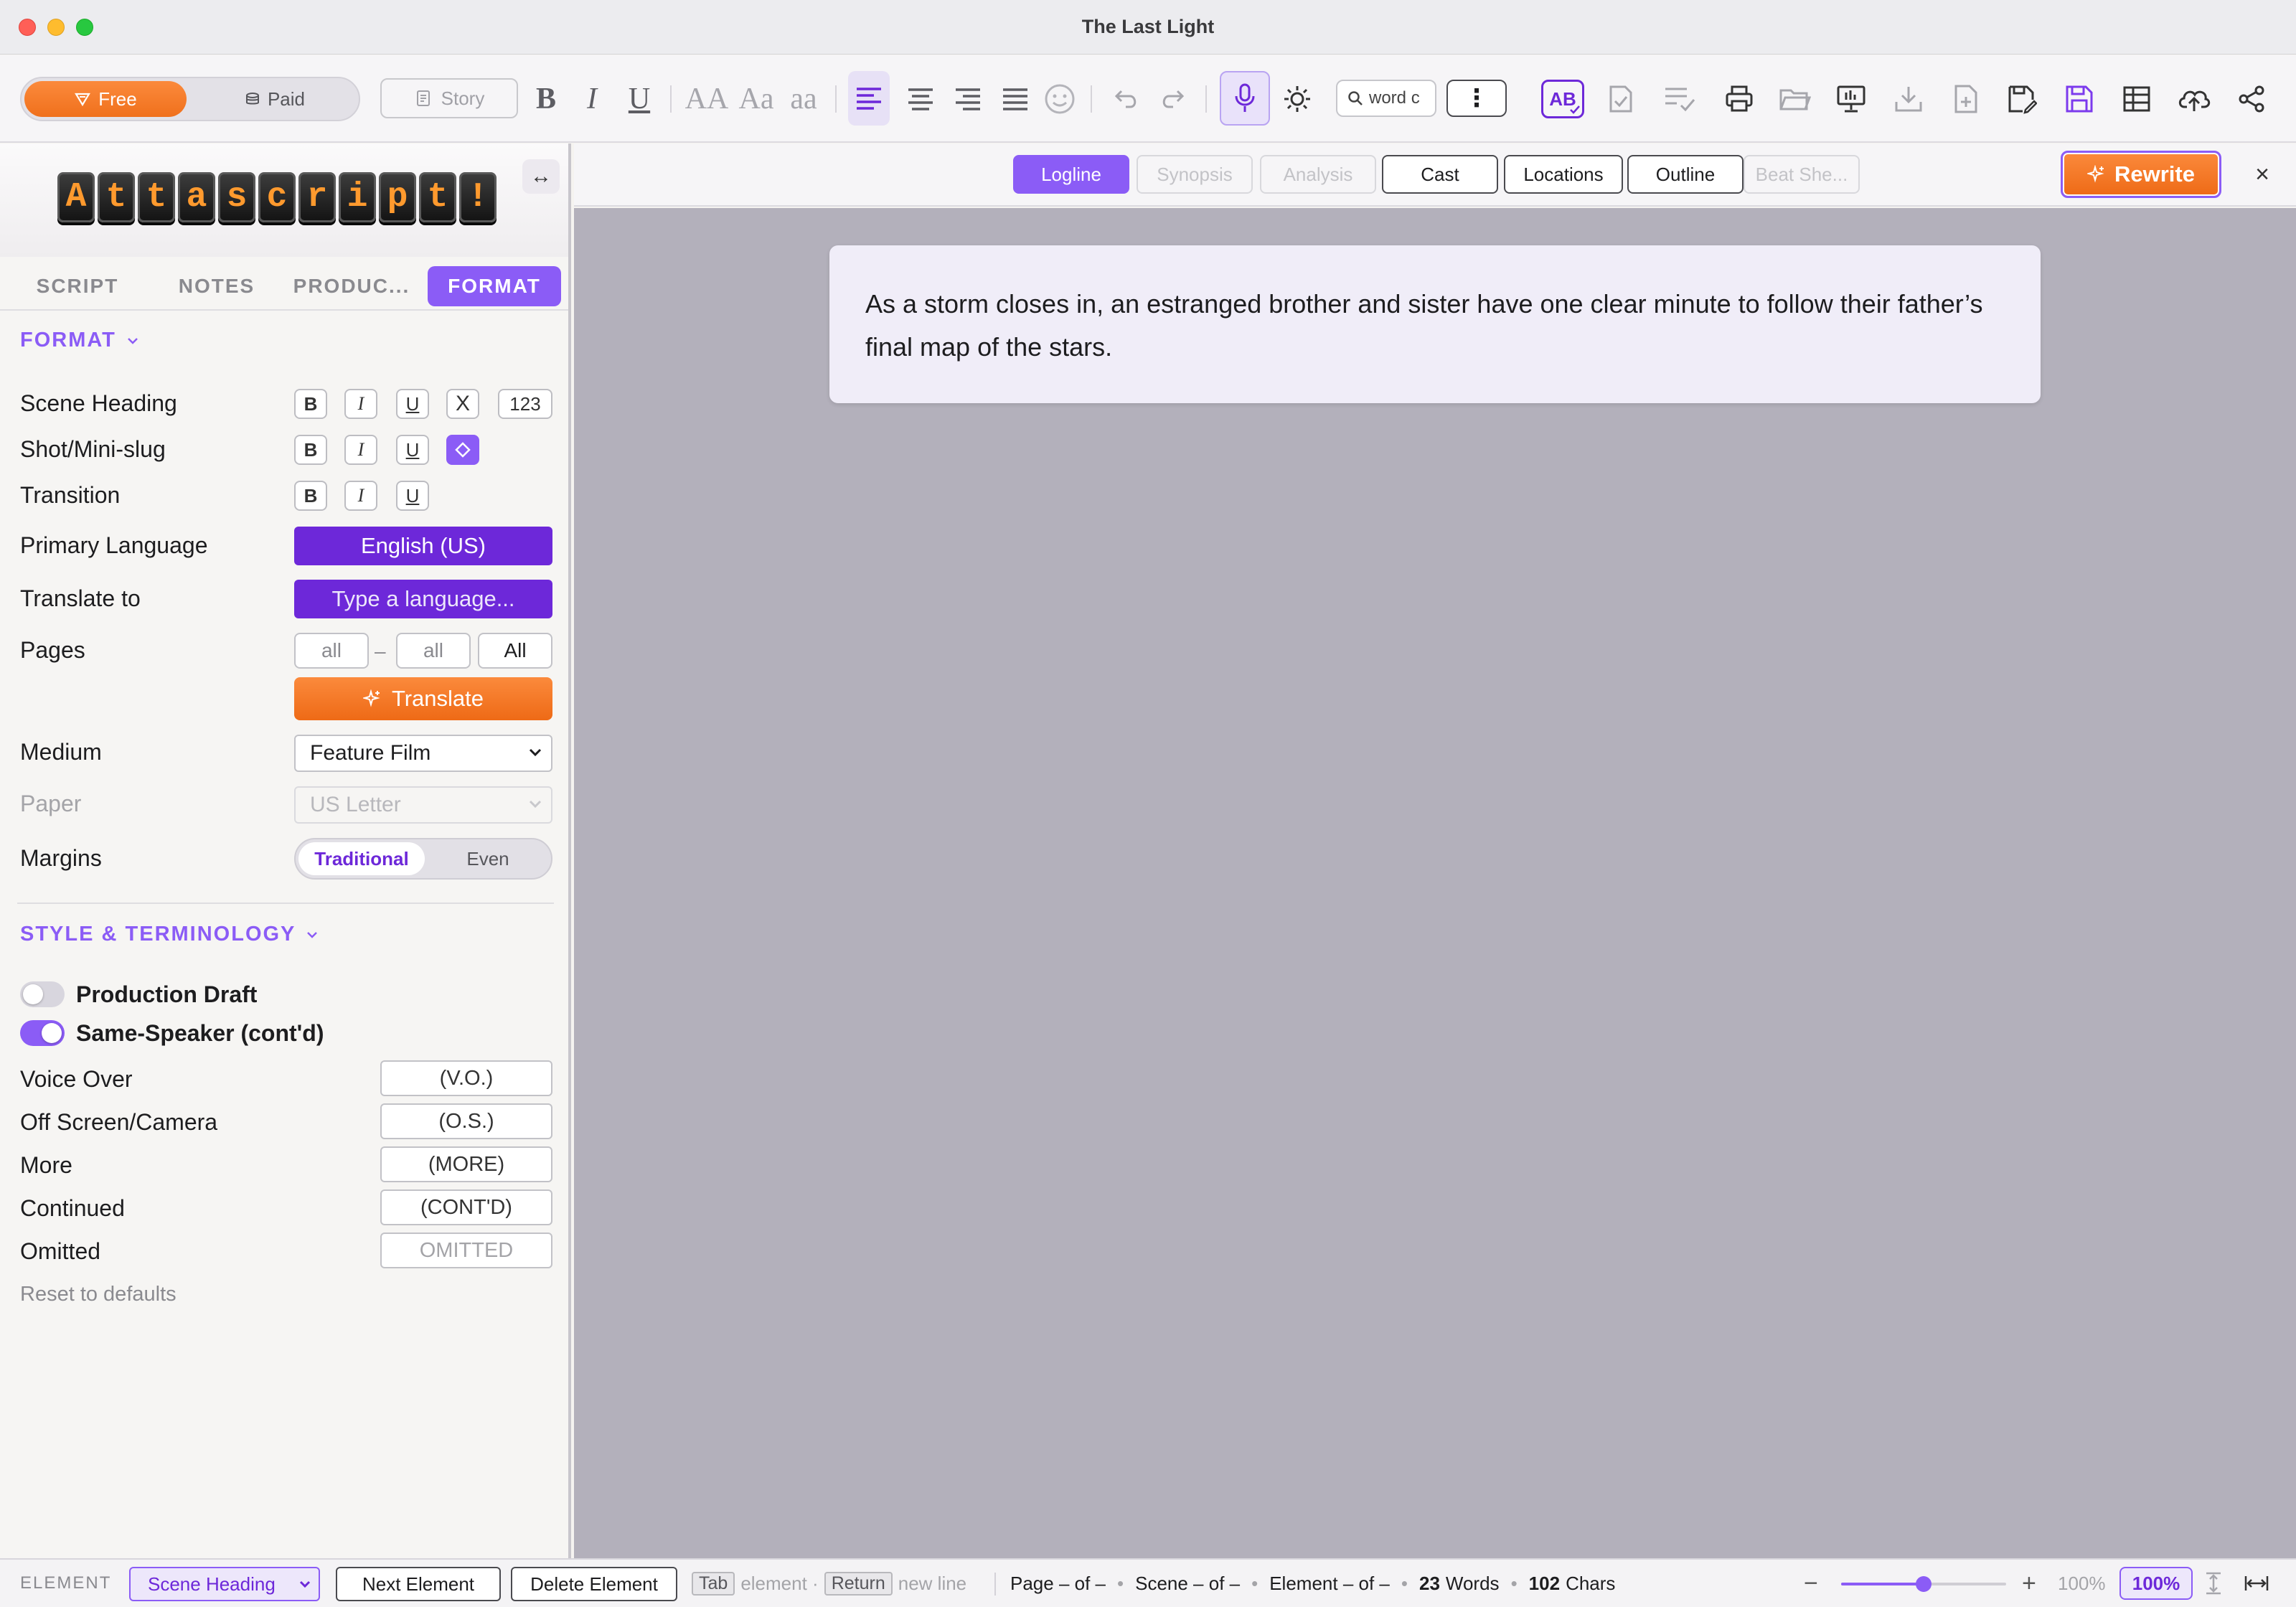 The height and width of the screenshot is (1607, 2296). I want to click on cloud-upload-icon, so click(2195, 99).